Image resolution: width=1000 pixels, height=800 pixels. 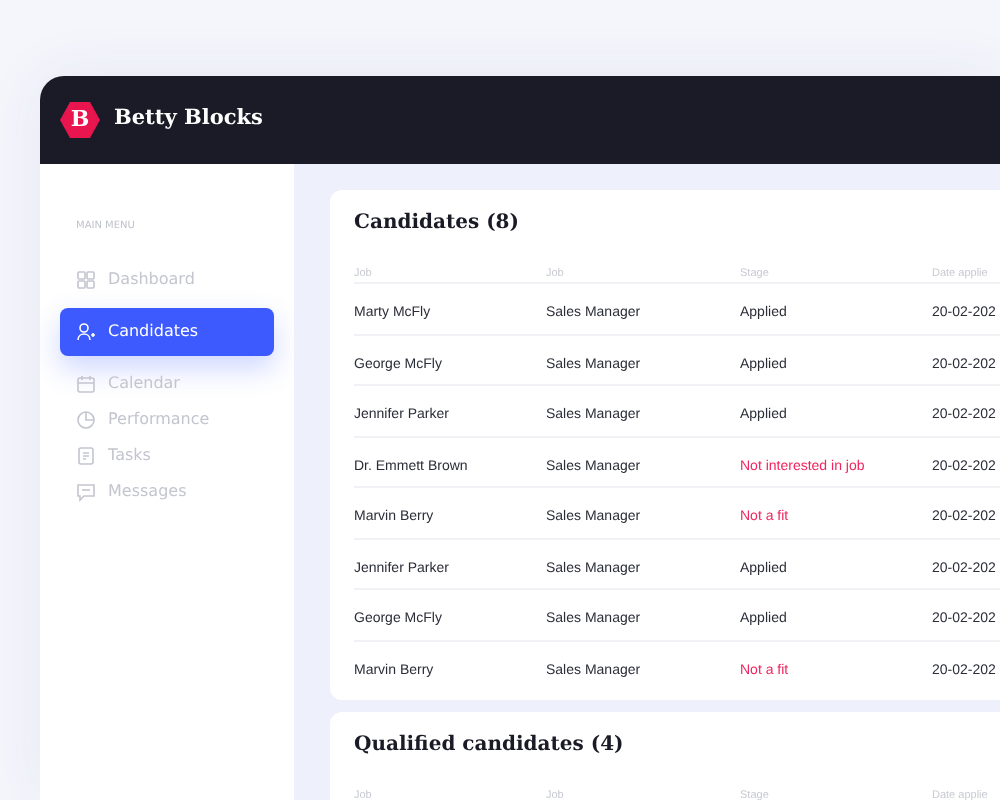 What do you see at coordinates (86, 491) in the screenshot?
I see `chat-icon` at bounding box center [86, 491].